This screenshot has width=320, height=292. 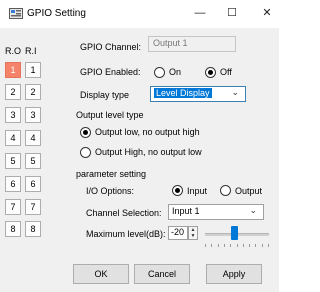 I want to click on ri-channel-button: 1, so click(x=33, y=70).